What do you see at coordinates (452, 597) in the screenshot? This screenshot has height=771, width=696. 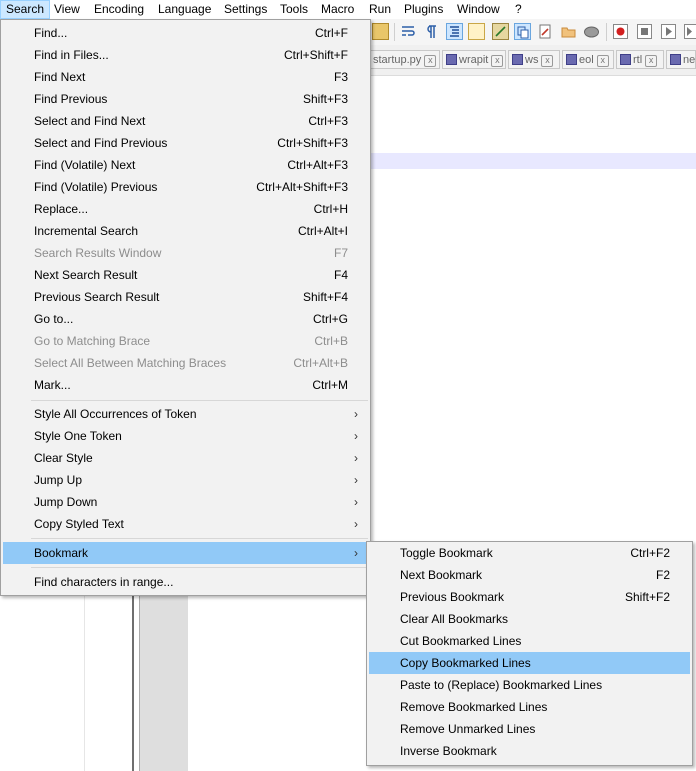 I see `menu-item-label: Previous Bookmark` at bounding box center [452, 597].